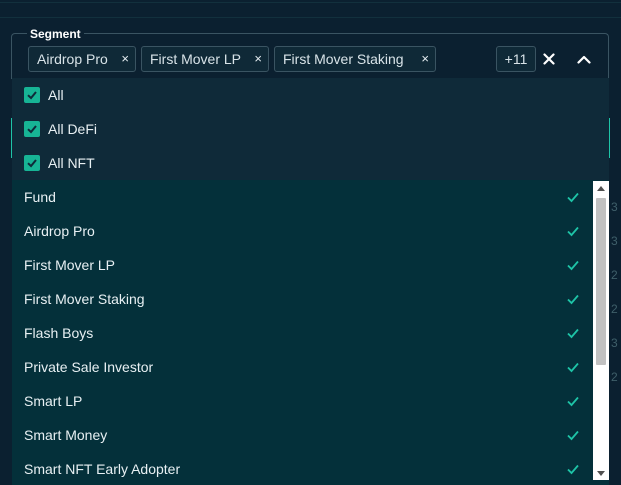 This screenshot has width=621, height=485. Describe the element at coordinates (56, 95) in the screenshot. I see `group-option-label: All` at that location.